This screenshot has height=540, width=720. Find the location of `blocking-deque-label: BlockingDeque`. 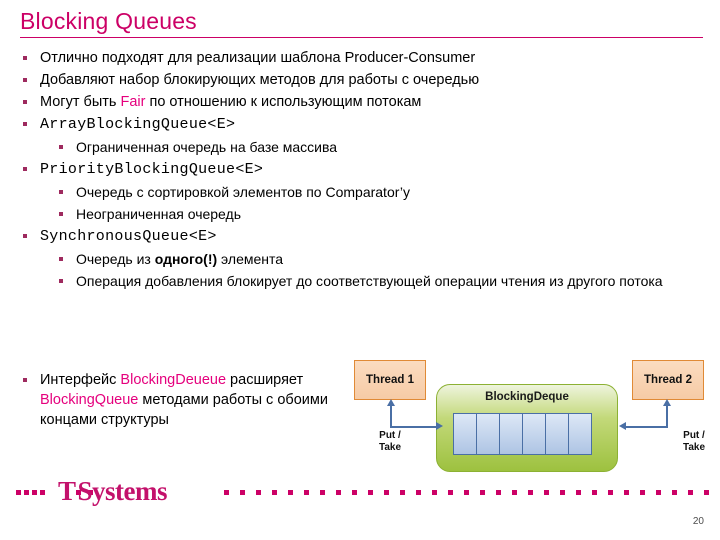

blocking-deque-label: BlockingDeque is located at coordinates (527, 397).